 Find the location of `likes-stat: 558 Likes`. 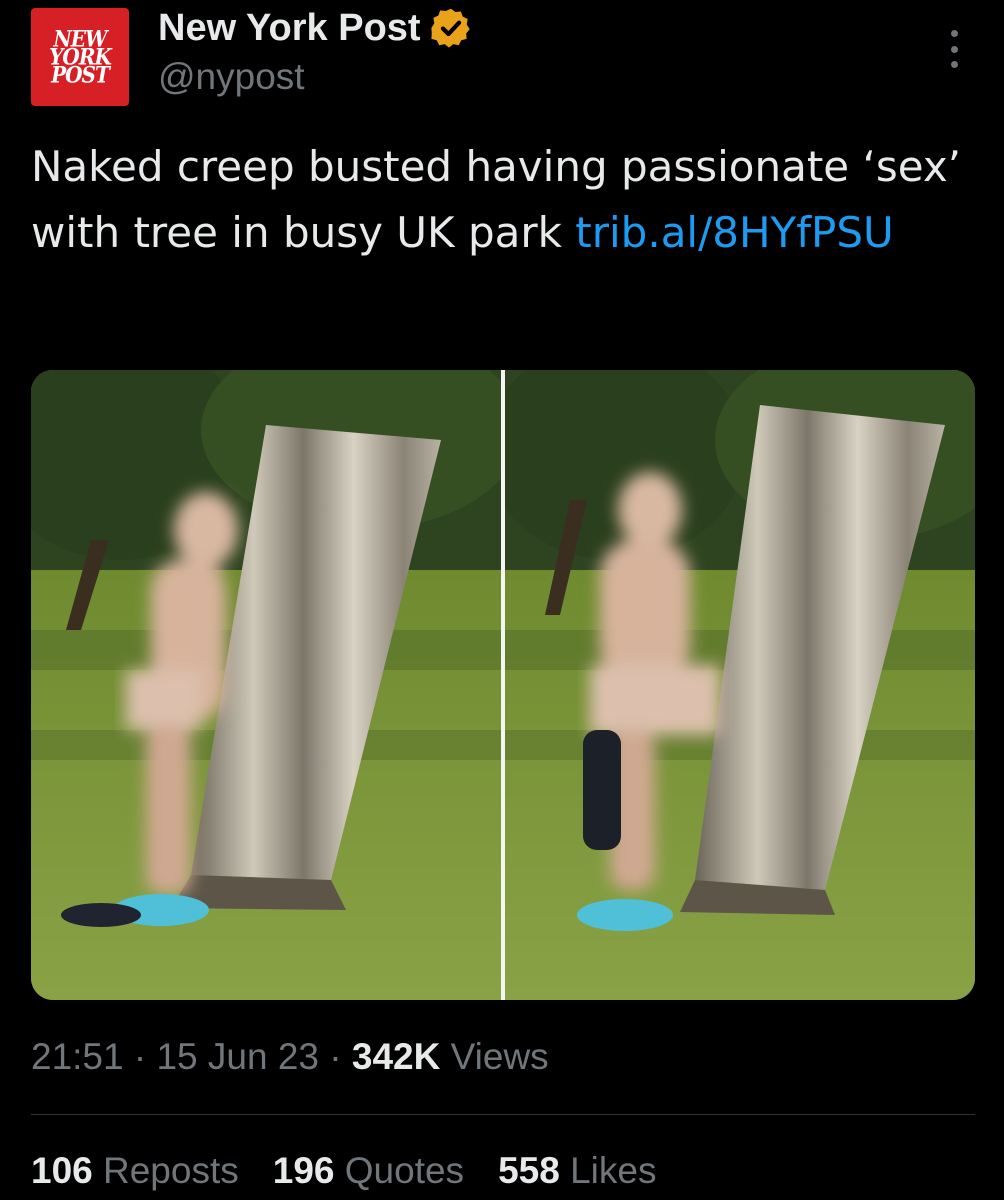

likes-stat: 558 Likes is located at coordinates (577, 1171).